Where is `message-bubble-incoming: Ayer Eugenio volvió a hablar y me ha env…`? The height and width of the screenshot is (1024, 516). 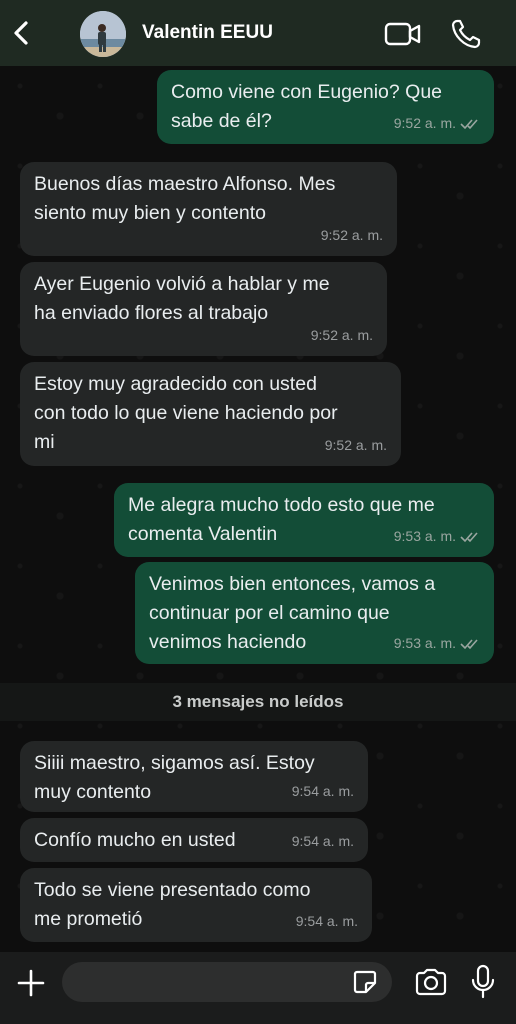 message-bubble-incoming: Ayer Eugenio volvió a hablar y me ha env… is located at coordinates (203, 309).